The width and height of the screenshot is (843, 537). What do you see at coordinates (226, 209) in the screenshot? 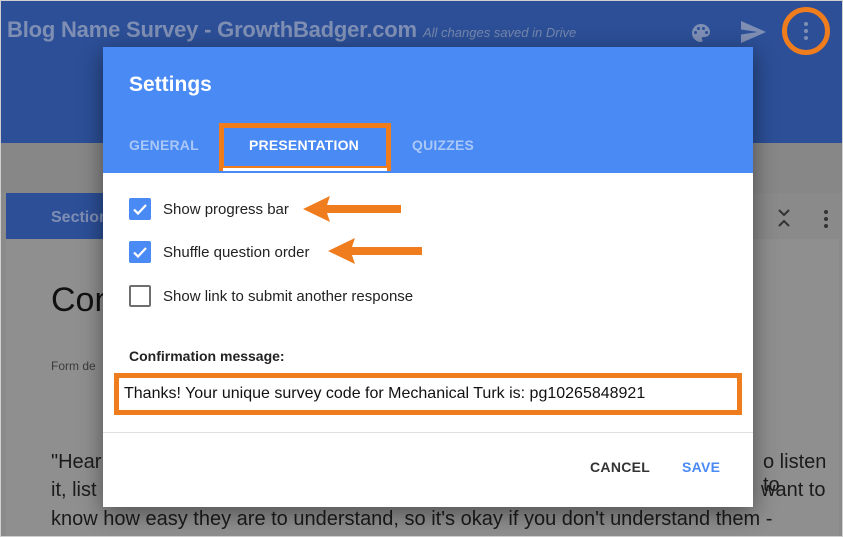
I see `option-label: Show progress bar` at bounding box center [226, 209].